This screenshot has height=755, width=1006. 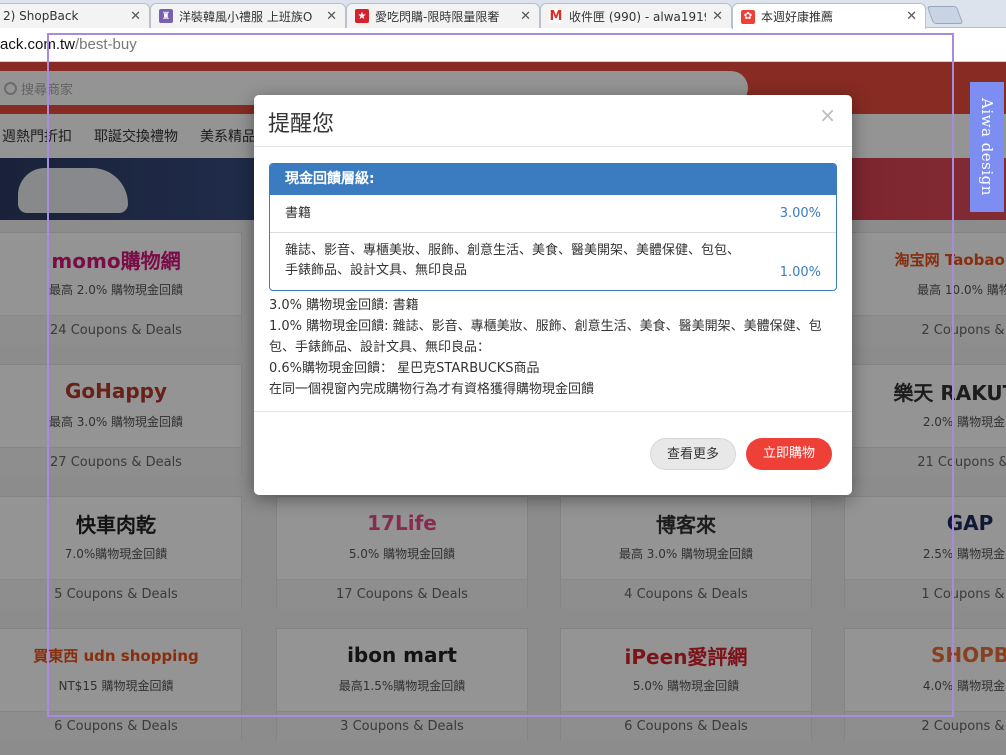 I want to click on close-icon: ×, so click(x=827, y=115).